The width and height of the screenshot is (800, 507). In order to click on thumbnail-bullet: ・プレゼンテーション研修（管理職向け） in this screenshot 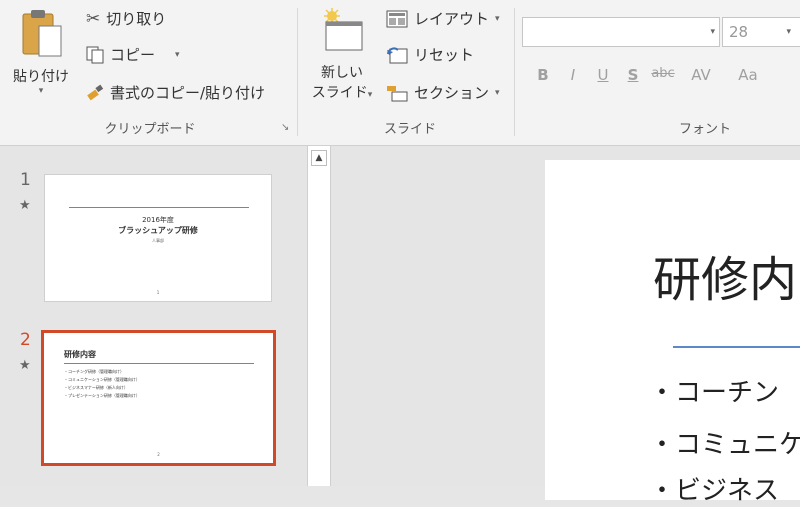, I will do `click(102, 395)`.